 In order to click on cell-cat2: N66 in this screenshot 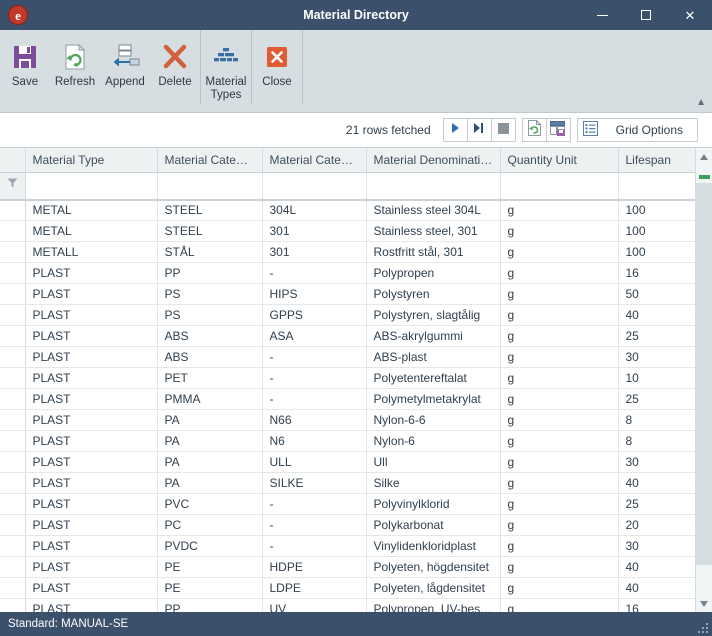, I will do `click(314, 420)`.